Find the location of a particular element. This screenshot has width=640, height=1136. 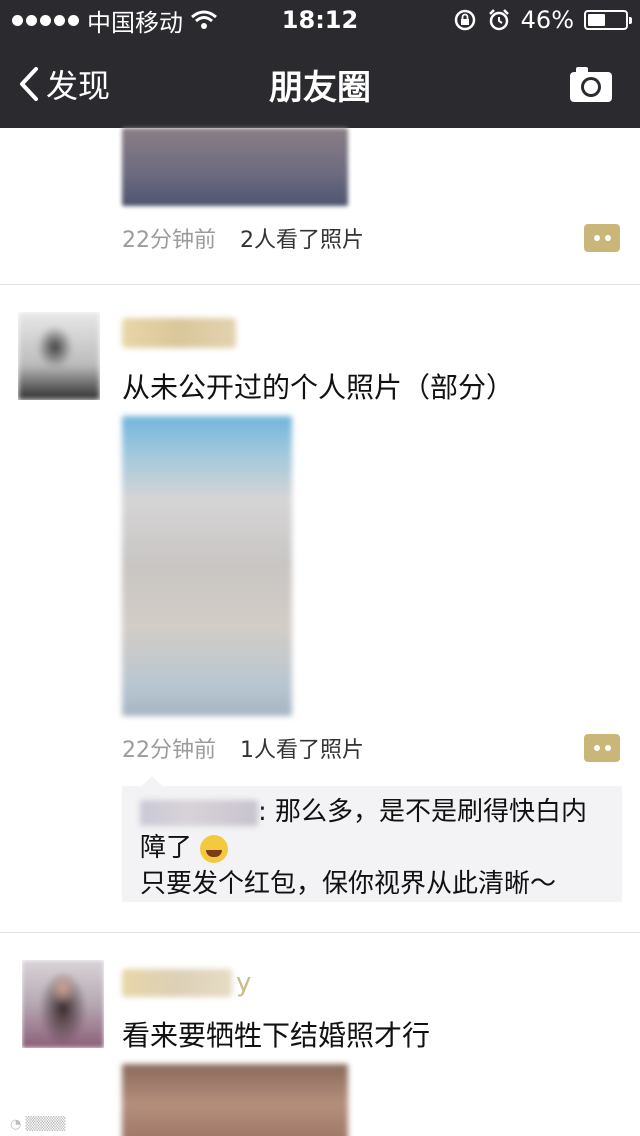

comment-text-line1: 那么多，是不是刷得快白内 is located at coordinates (431, 812).